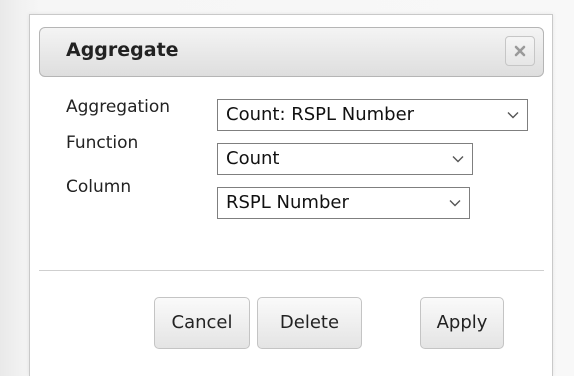  I want to click on column-select: RSPL Number, so click(343, 203).